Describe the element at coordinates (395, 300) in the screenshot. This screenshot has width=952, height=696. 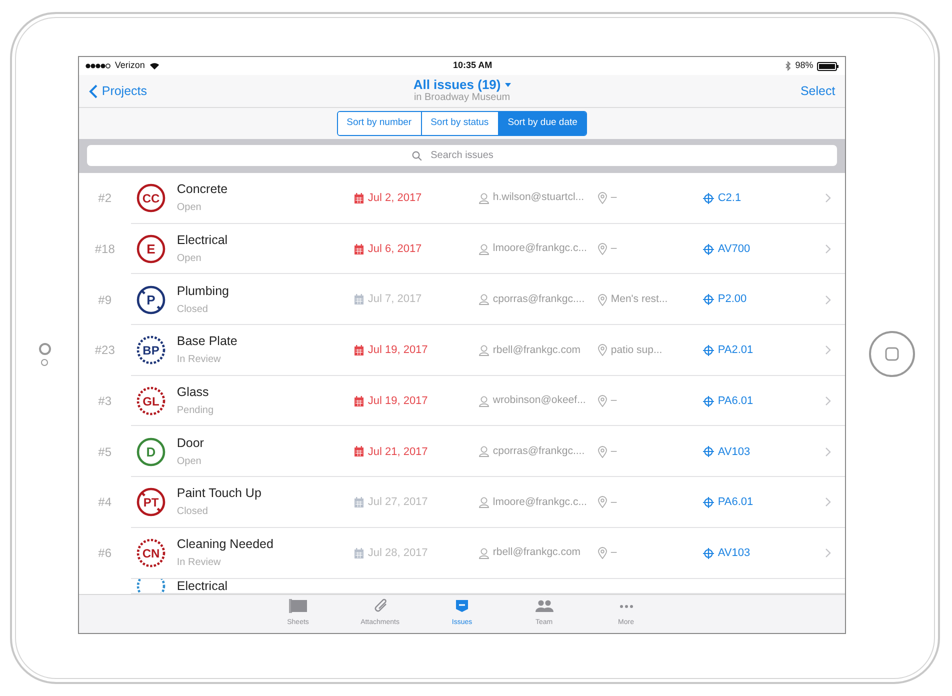
I see `due-date: Jul 7, 2017` at that location.